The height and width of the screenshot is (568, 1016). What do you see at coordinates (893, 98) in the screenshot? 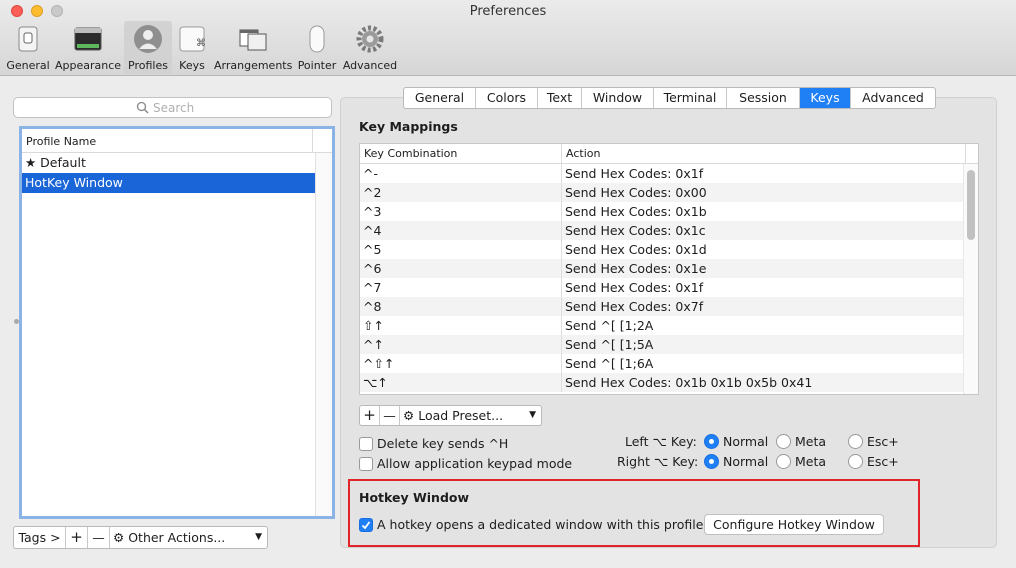
I see `tab-advanced: Advanced` at bounding box center [893, 98].